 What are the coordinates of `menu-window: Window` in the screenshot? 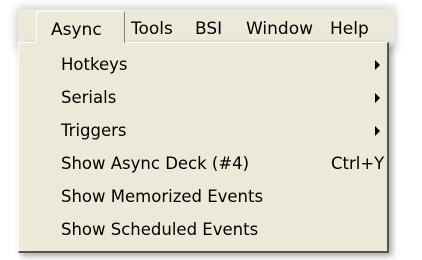 It's located at (279, 29).